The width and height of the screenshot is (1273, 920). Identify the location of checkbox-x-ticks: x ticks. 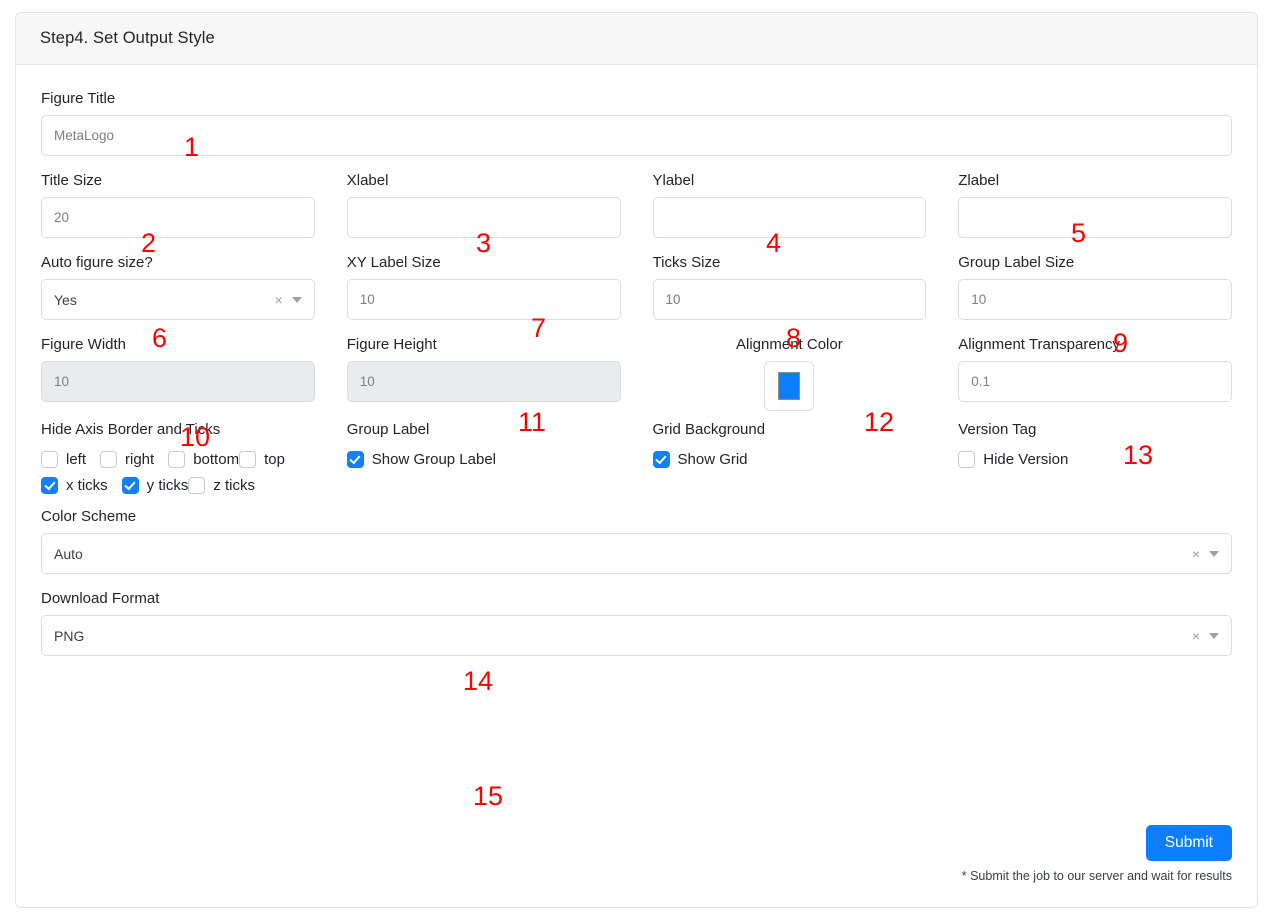
(74, 485).